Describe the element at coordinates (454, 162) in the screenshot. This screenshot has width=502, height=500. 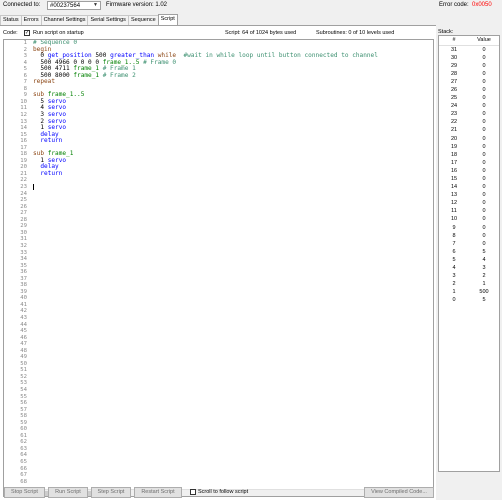
I see `stack-index: 17` at that location.